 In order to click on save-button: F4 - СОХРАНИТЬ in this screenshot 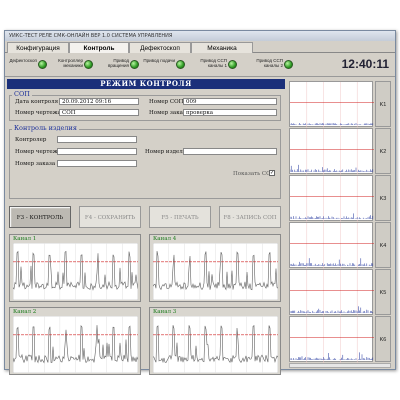, I will do `click(110, 217)`.